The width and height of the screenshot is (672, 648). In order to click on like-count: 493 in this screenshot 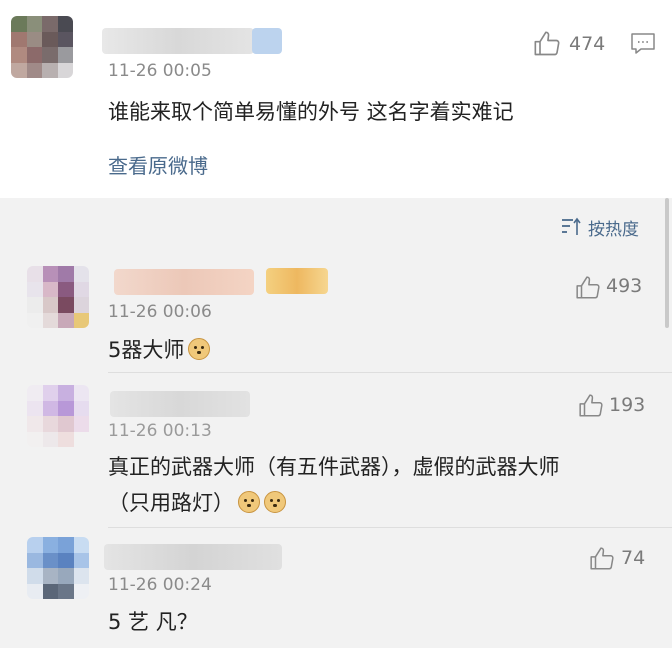, I will do `click(624, 286)`.